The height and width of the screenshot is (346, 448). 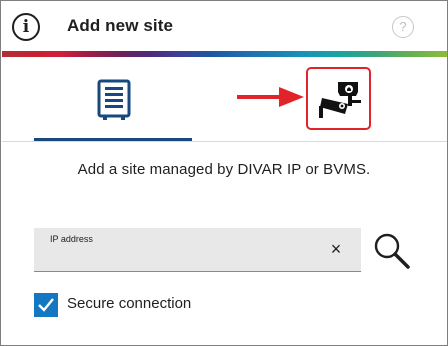 I want to click on tab-divider, so click(x=224, y=141).